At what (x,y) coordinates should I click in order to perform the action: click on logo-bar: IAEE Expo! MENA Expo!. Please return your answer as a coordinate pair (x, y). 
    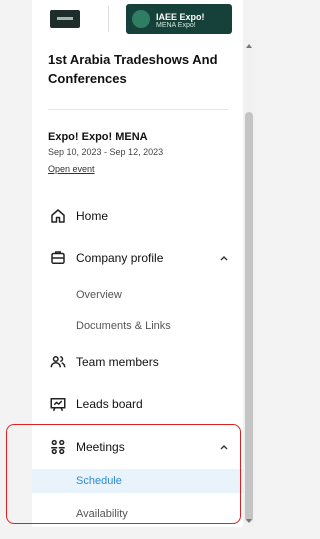
    Looking at the image, I should click on (141, 18).